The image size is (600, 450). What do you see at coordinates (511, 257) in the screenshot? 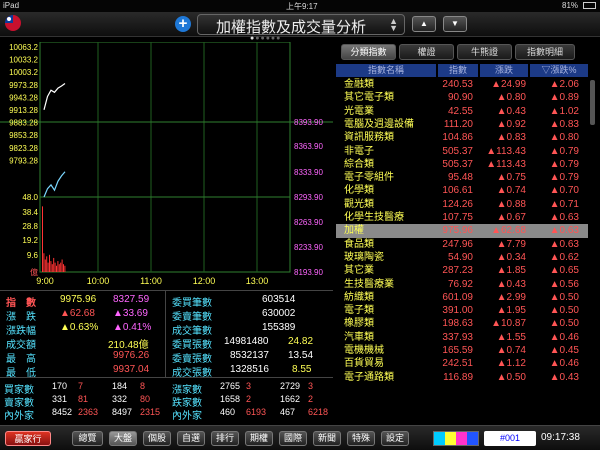
I see `row-change: ▲0.34` at bounding box center [511, 257].